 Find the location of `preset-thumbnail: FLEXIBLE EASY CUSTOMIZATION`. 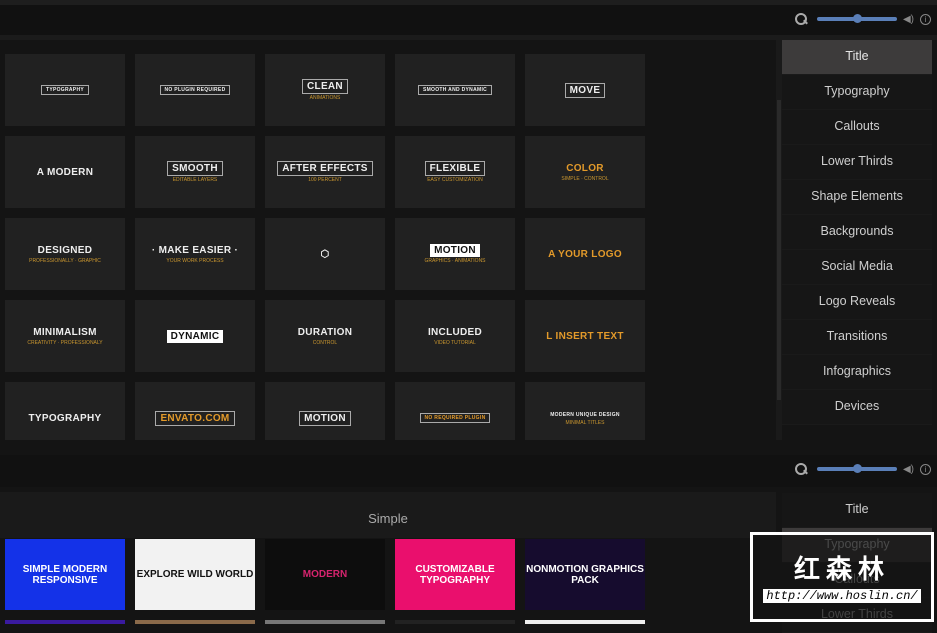

preset-thumbnail: FLEXIBLE EASY CUSTOMIZATION is located at coordinates (455, 172).